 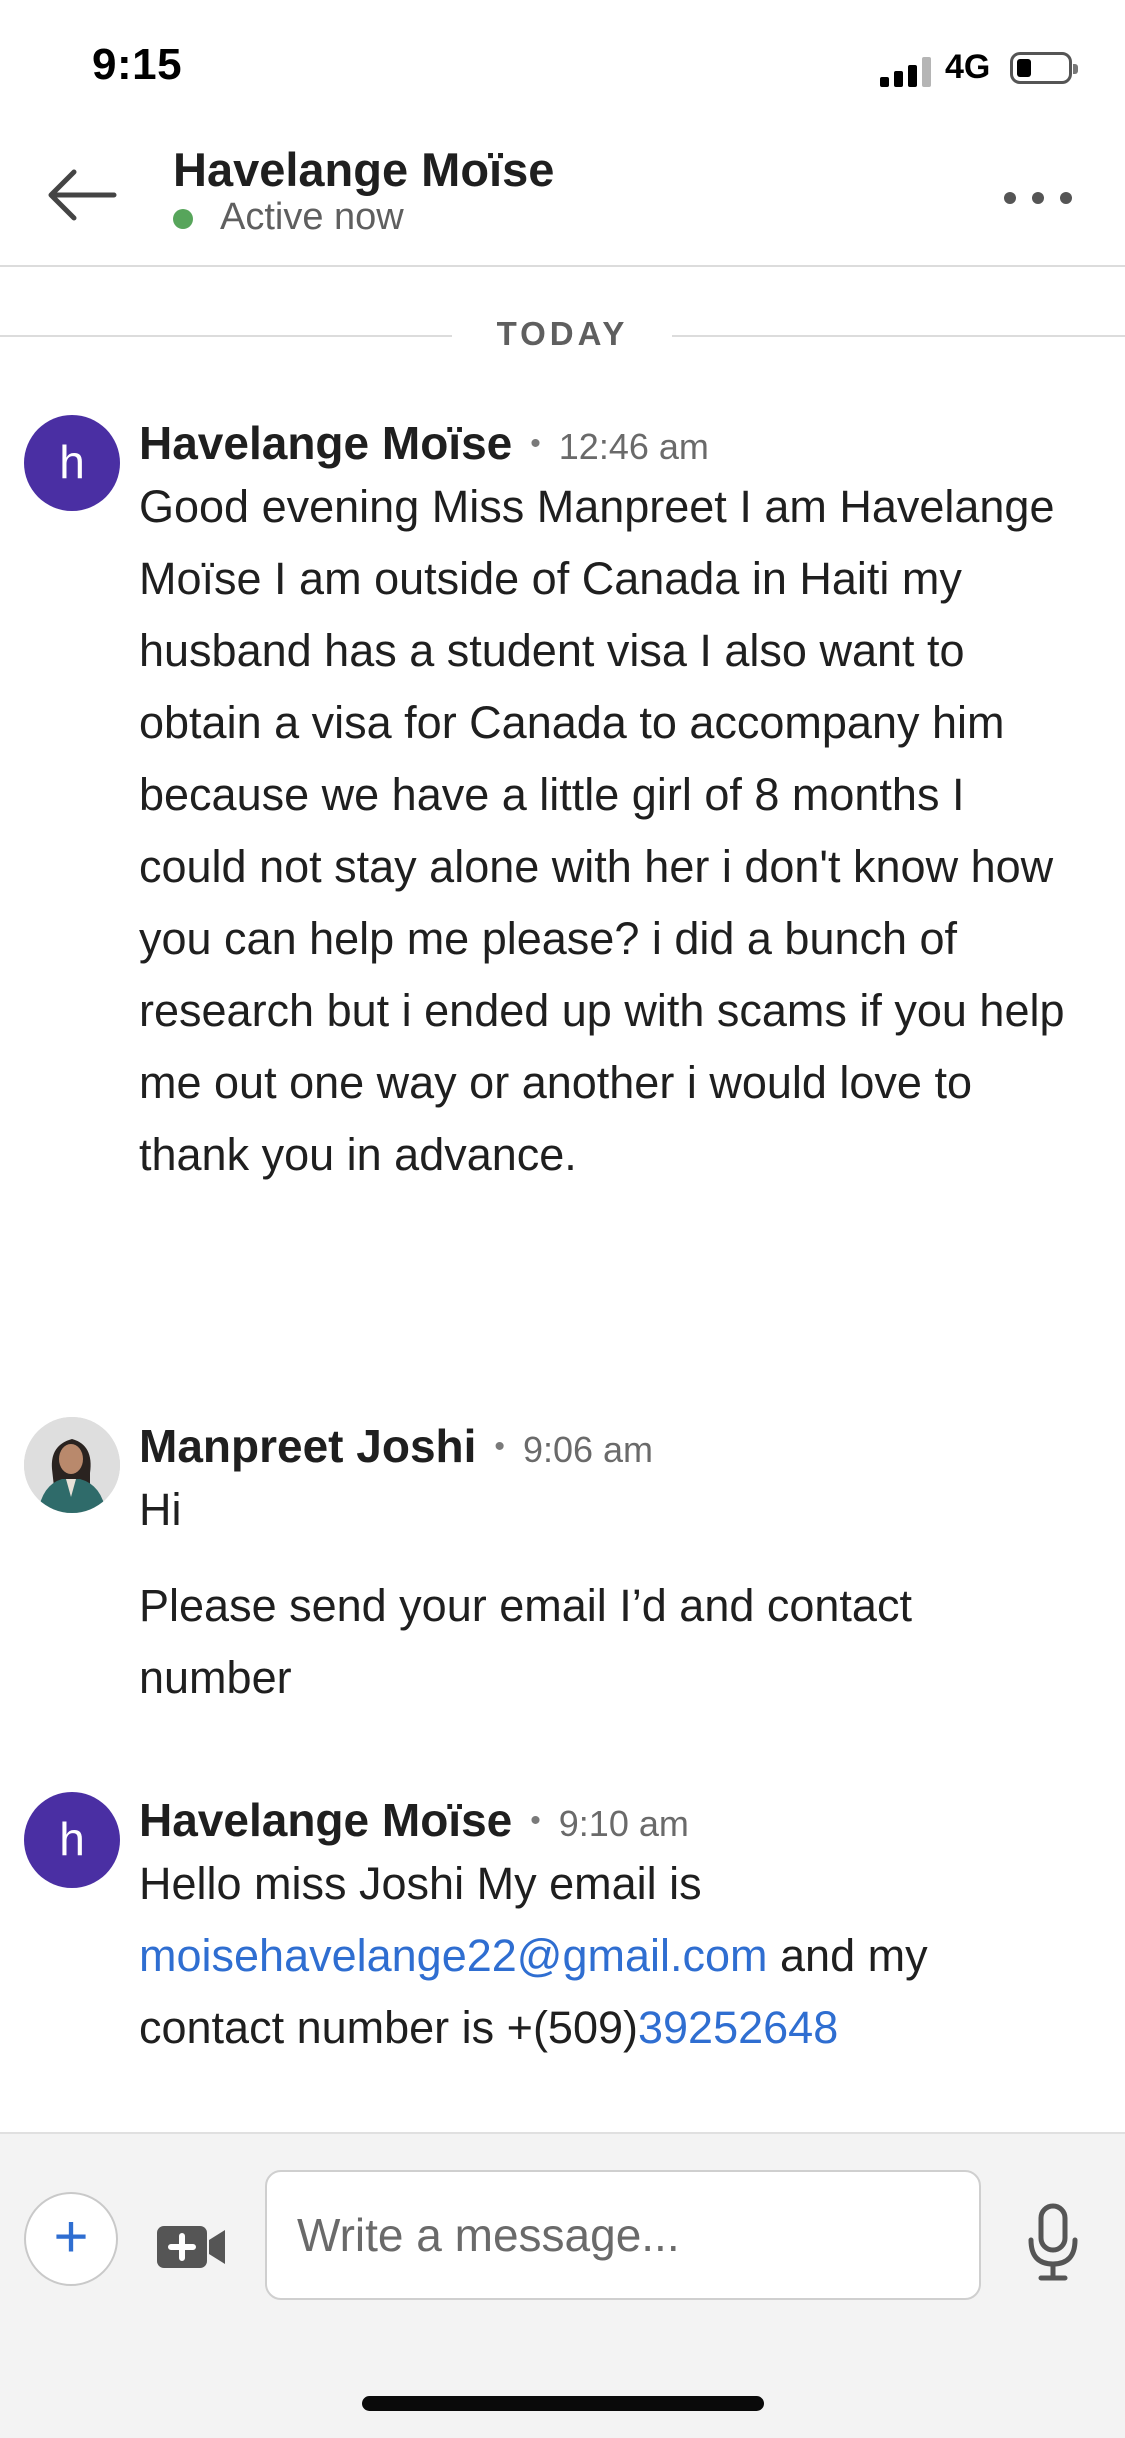 What do you see at coordinates (1041, 198) in the screenshot?
I see `more-options-button` at bounding box center [1041, 198].